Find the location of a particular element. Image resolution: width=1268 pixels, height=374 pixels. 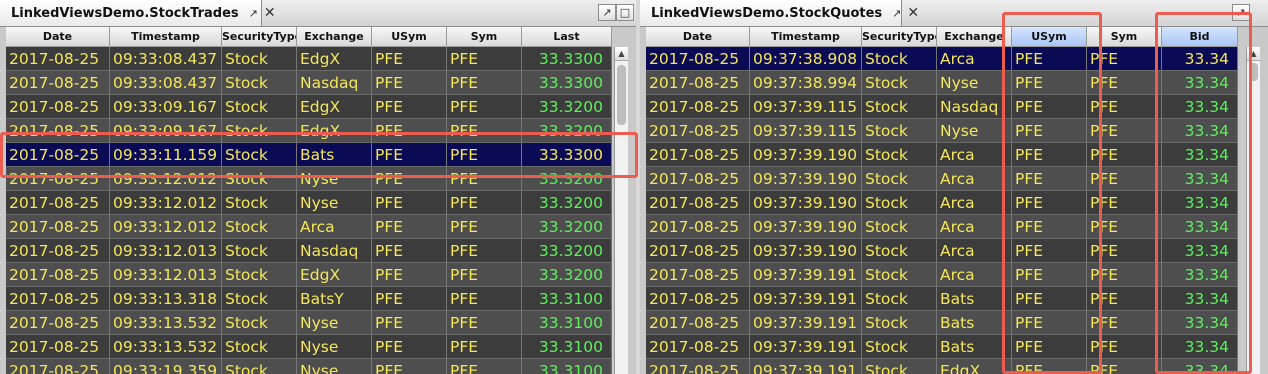

pin-icon: ↗ is located at coordinates (253, 13).